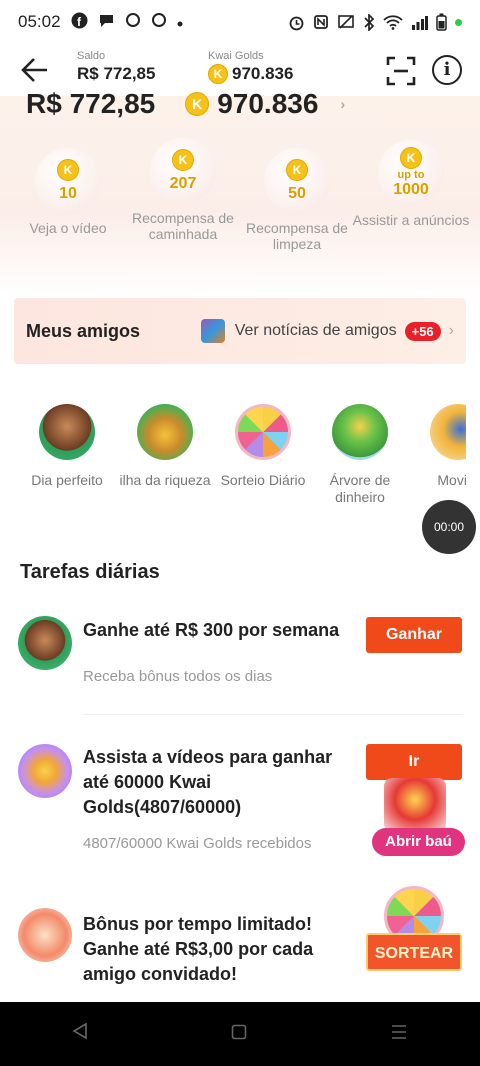 The width and height of the screenshot is (480, 1066). I want to click on saldo-block: Saldo R$ 772,85, so click(116, 67).